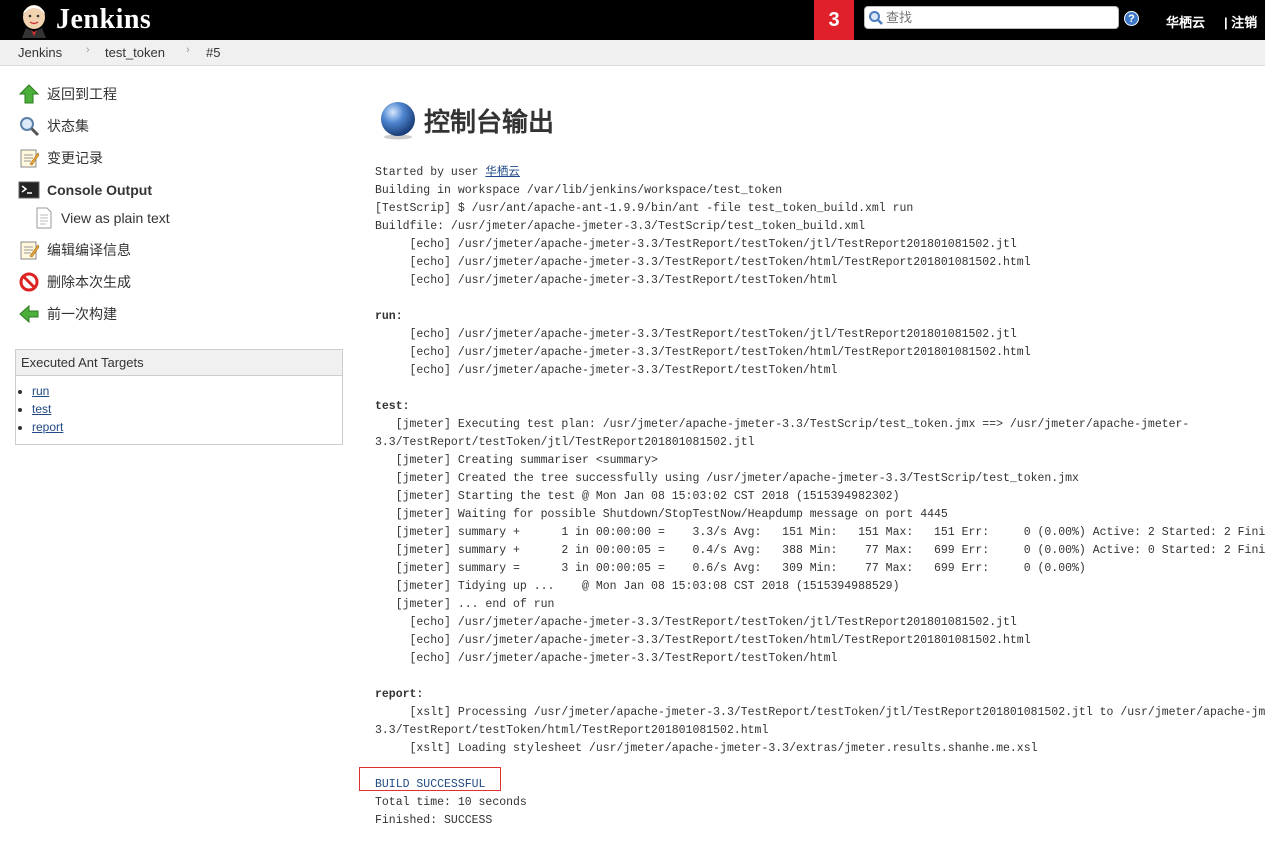 This screenshot has height=844, width=1265. What do you see at coordinates (389, 316) in the screenshot?
I see `target-run-label: run:` at bounding box center [389, 316].